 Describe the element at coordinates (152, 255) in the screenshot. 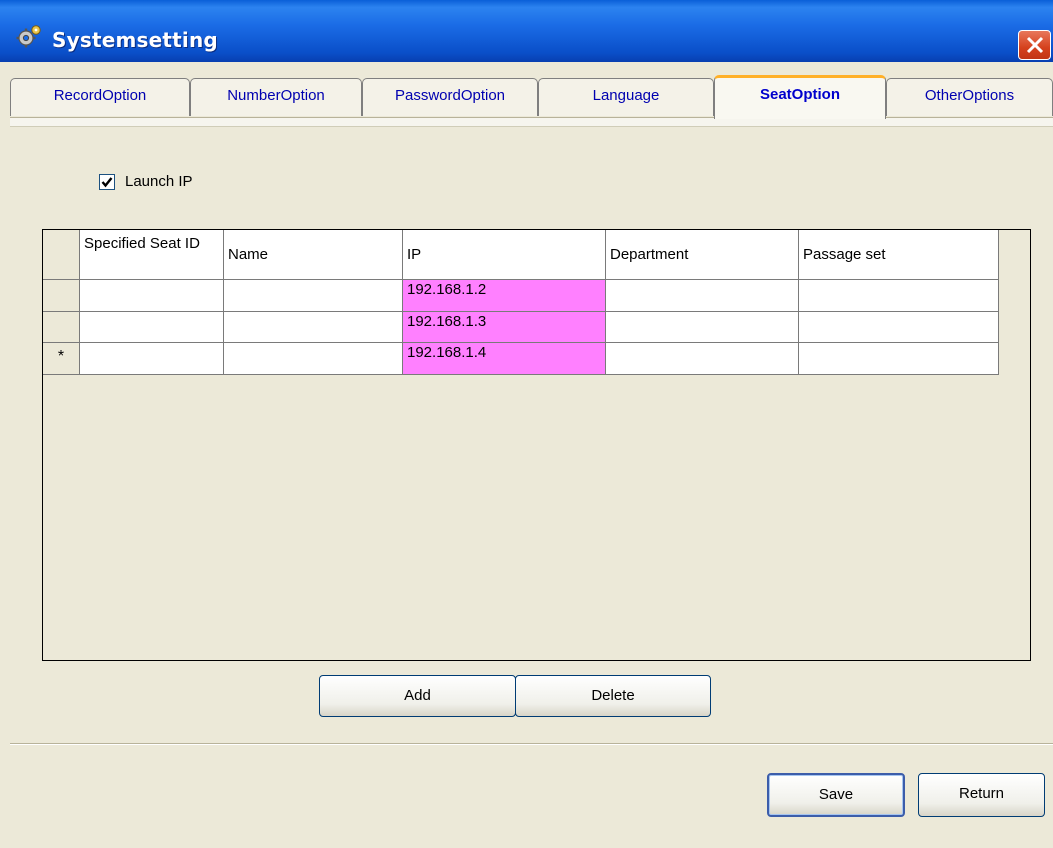

I see `column-header-seat-id: Specified Seat ID` at that location.